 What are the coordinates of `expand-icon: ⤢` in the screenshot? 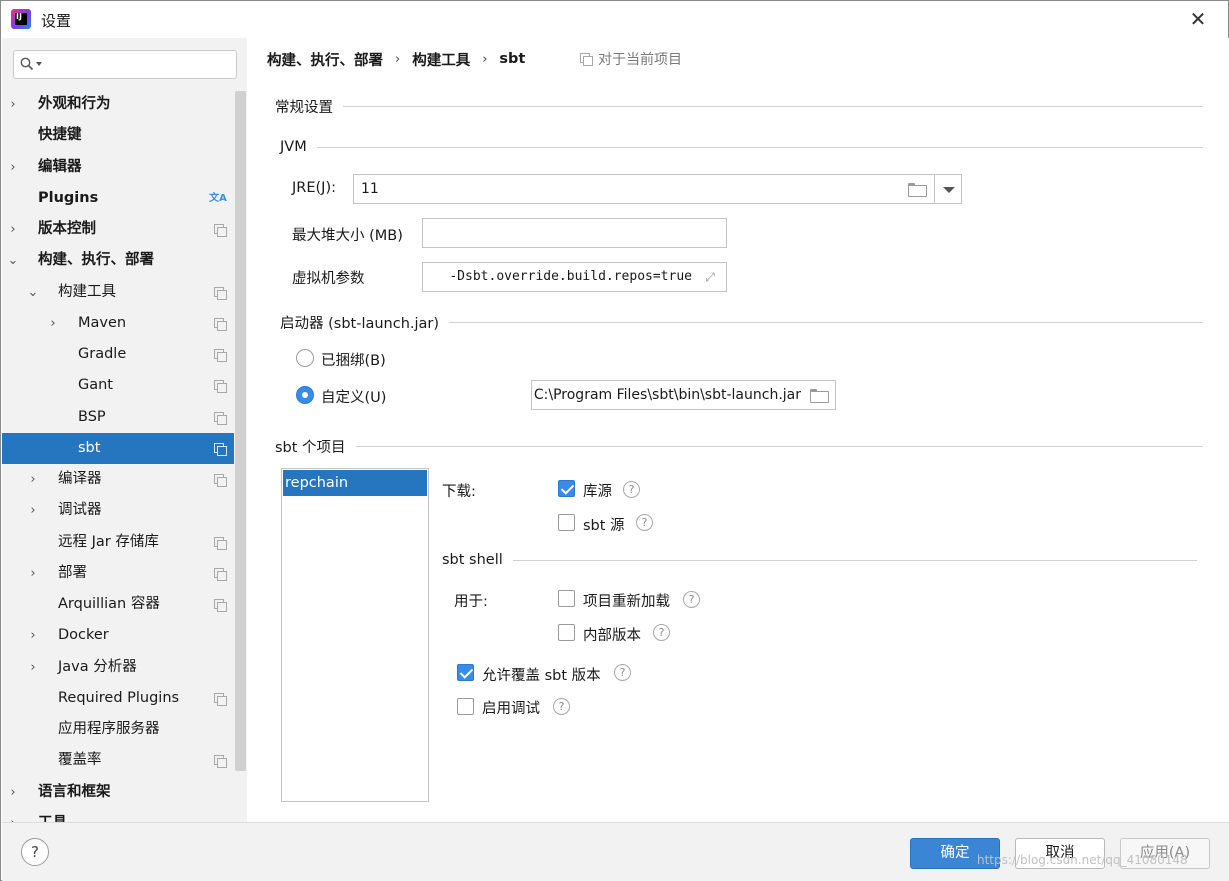 It's located at (710, 277).